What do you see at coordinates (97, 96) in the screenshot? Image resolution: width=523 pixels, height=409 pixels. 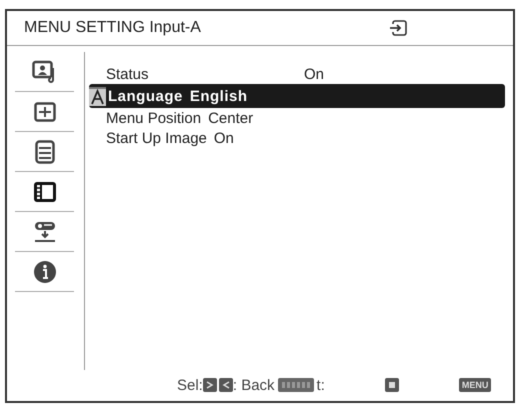 I see `letter-a-icon` at bounding box center [97, 96].